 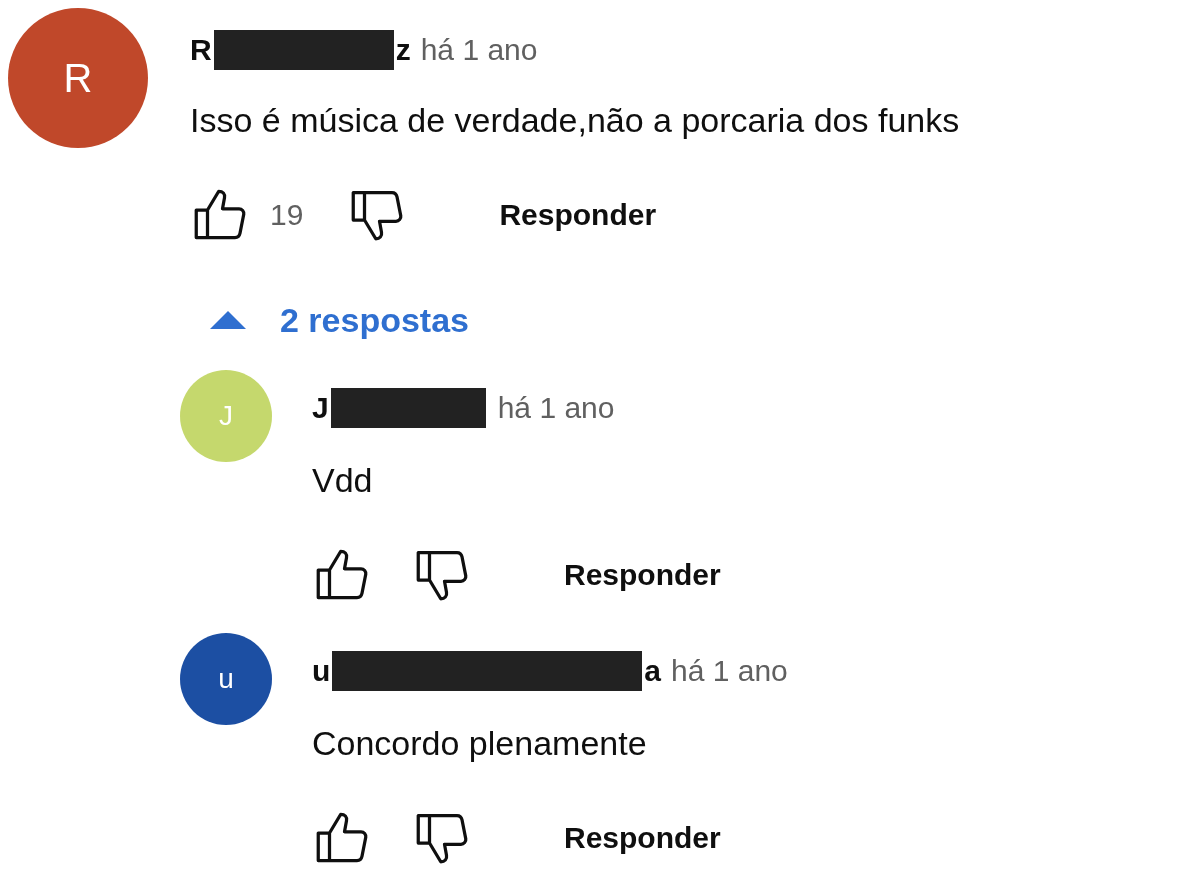 What do you see at coordinates (403, 50) in the screenshot?
I see `author-name: z` at bounding box center [403, 50].